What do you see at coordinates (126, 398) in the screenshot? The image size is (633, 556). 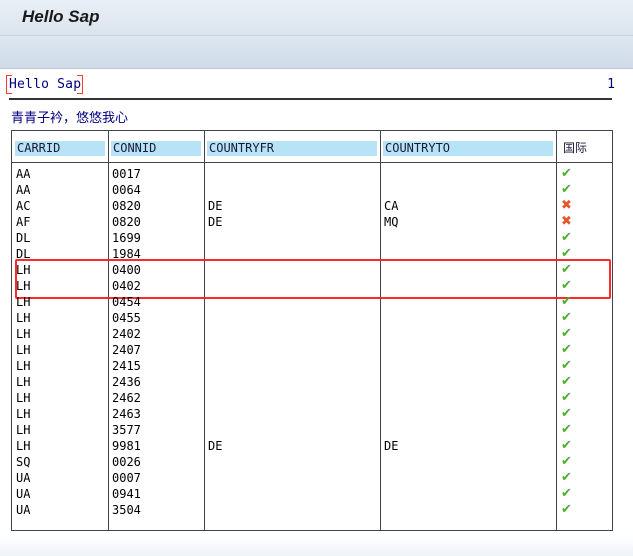 I see `cell-connid: 2462` at bounding box center [126, 398].